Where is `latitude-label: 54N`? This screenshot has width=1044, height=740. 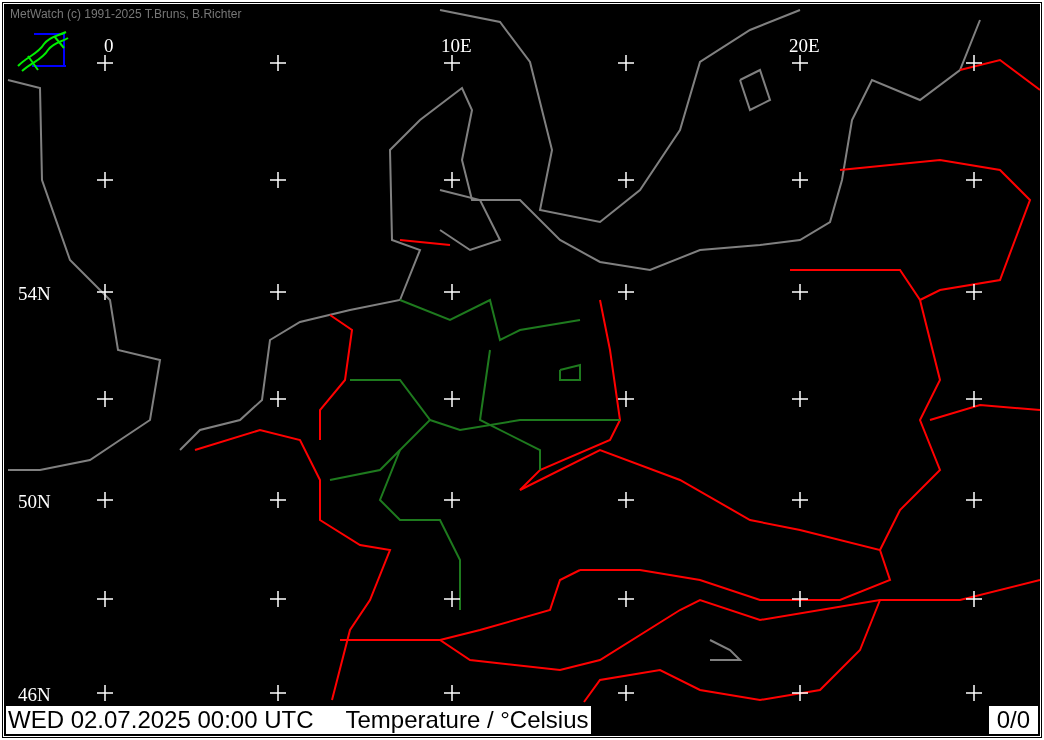 latitude-label: 54N is located at coordinates (34, 294).